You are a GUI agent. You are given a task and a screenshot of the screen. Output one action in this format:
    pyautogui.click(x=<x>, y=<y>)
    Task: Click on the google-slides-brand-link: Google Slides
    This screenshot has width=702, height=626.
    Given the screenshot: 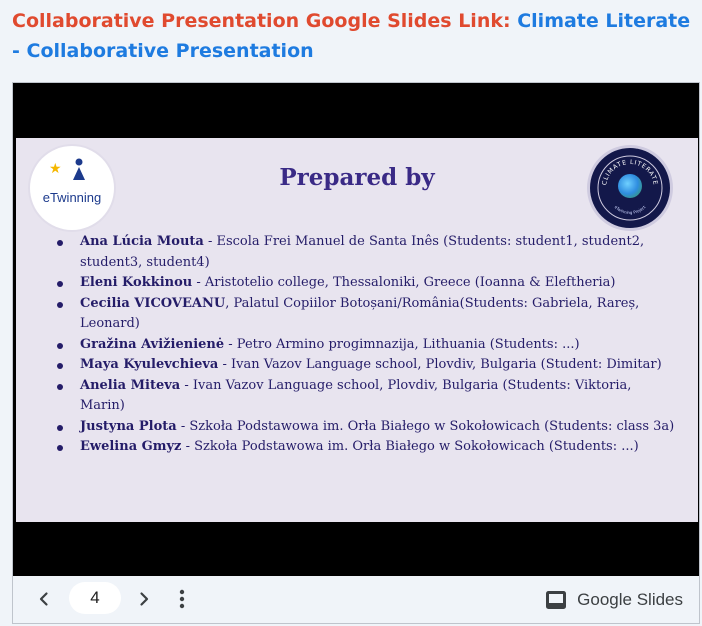 What is the action you would take?
    pyautogui.click(x=614, y=600)
    